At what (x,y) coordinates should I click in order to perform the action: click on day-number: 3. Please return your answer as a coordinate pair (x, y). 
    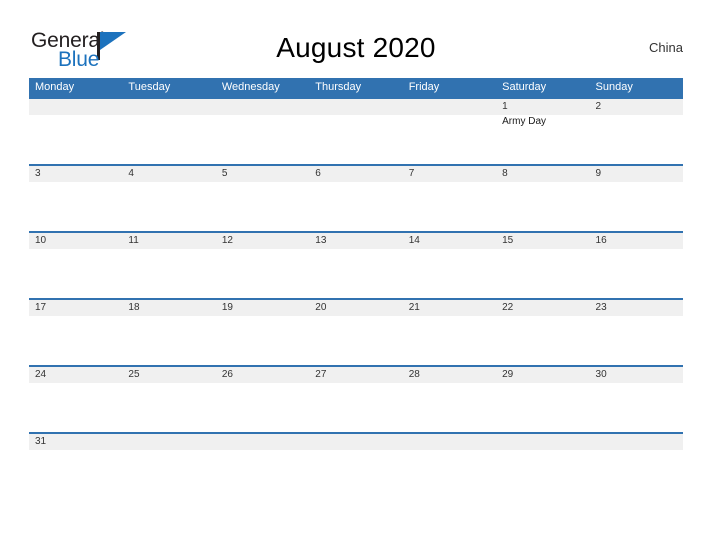
    Looking at the image, I should click on (38, 173).